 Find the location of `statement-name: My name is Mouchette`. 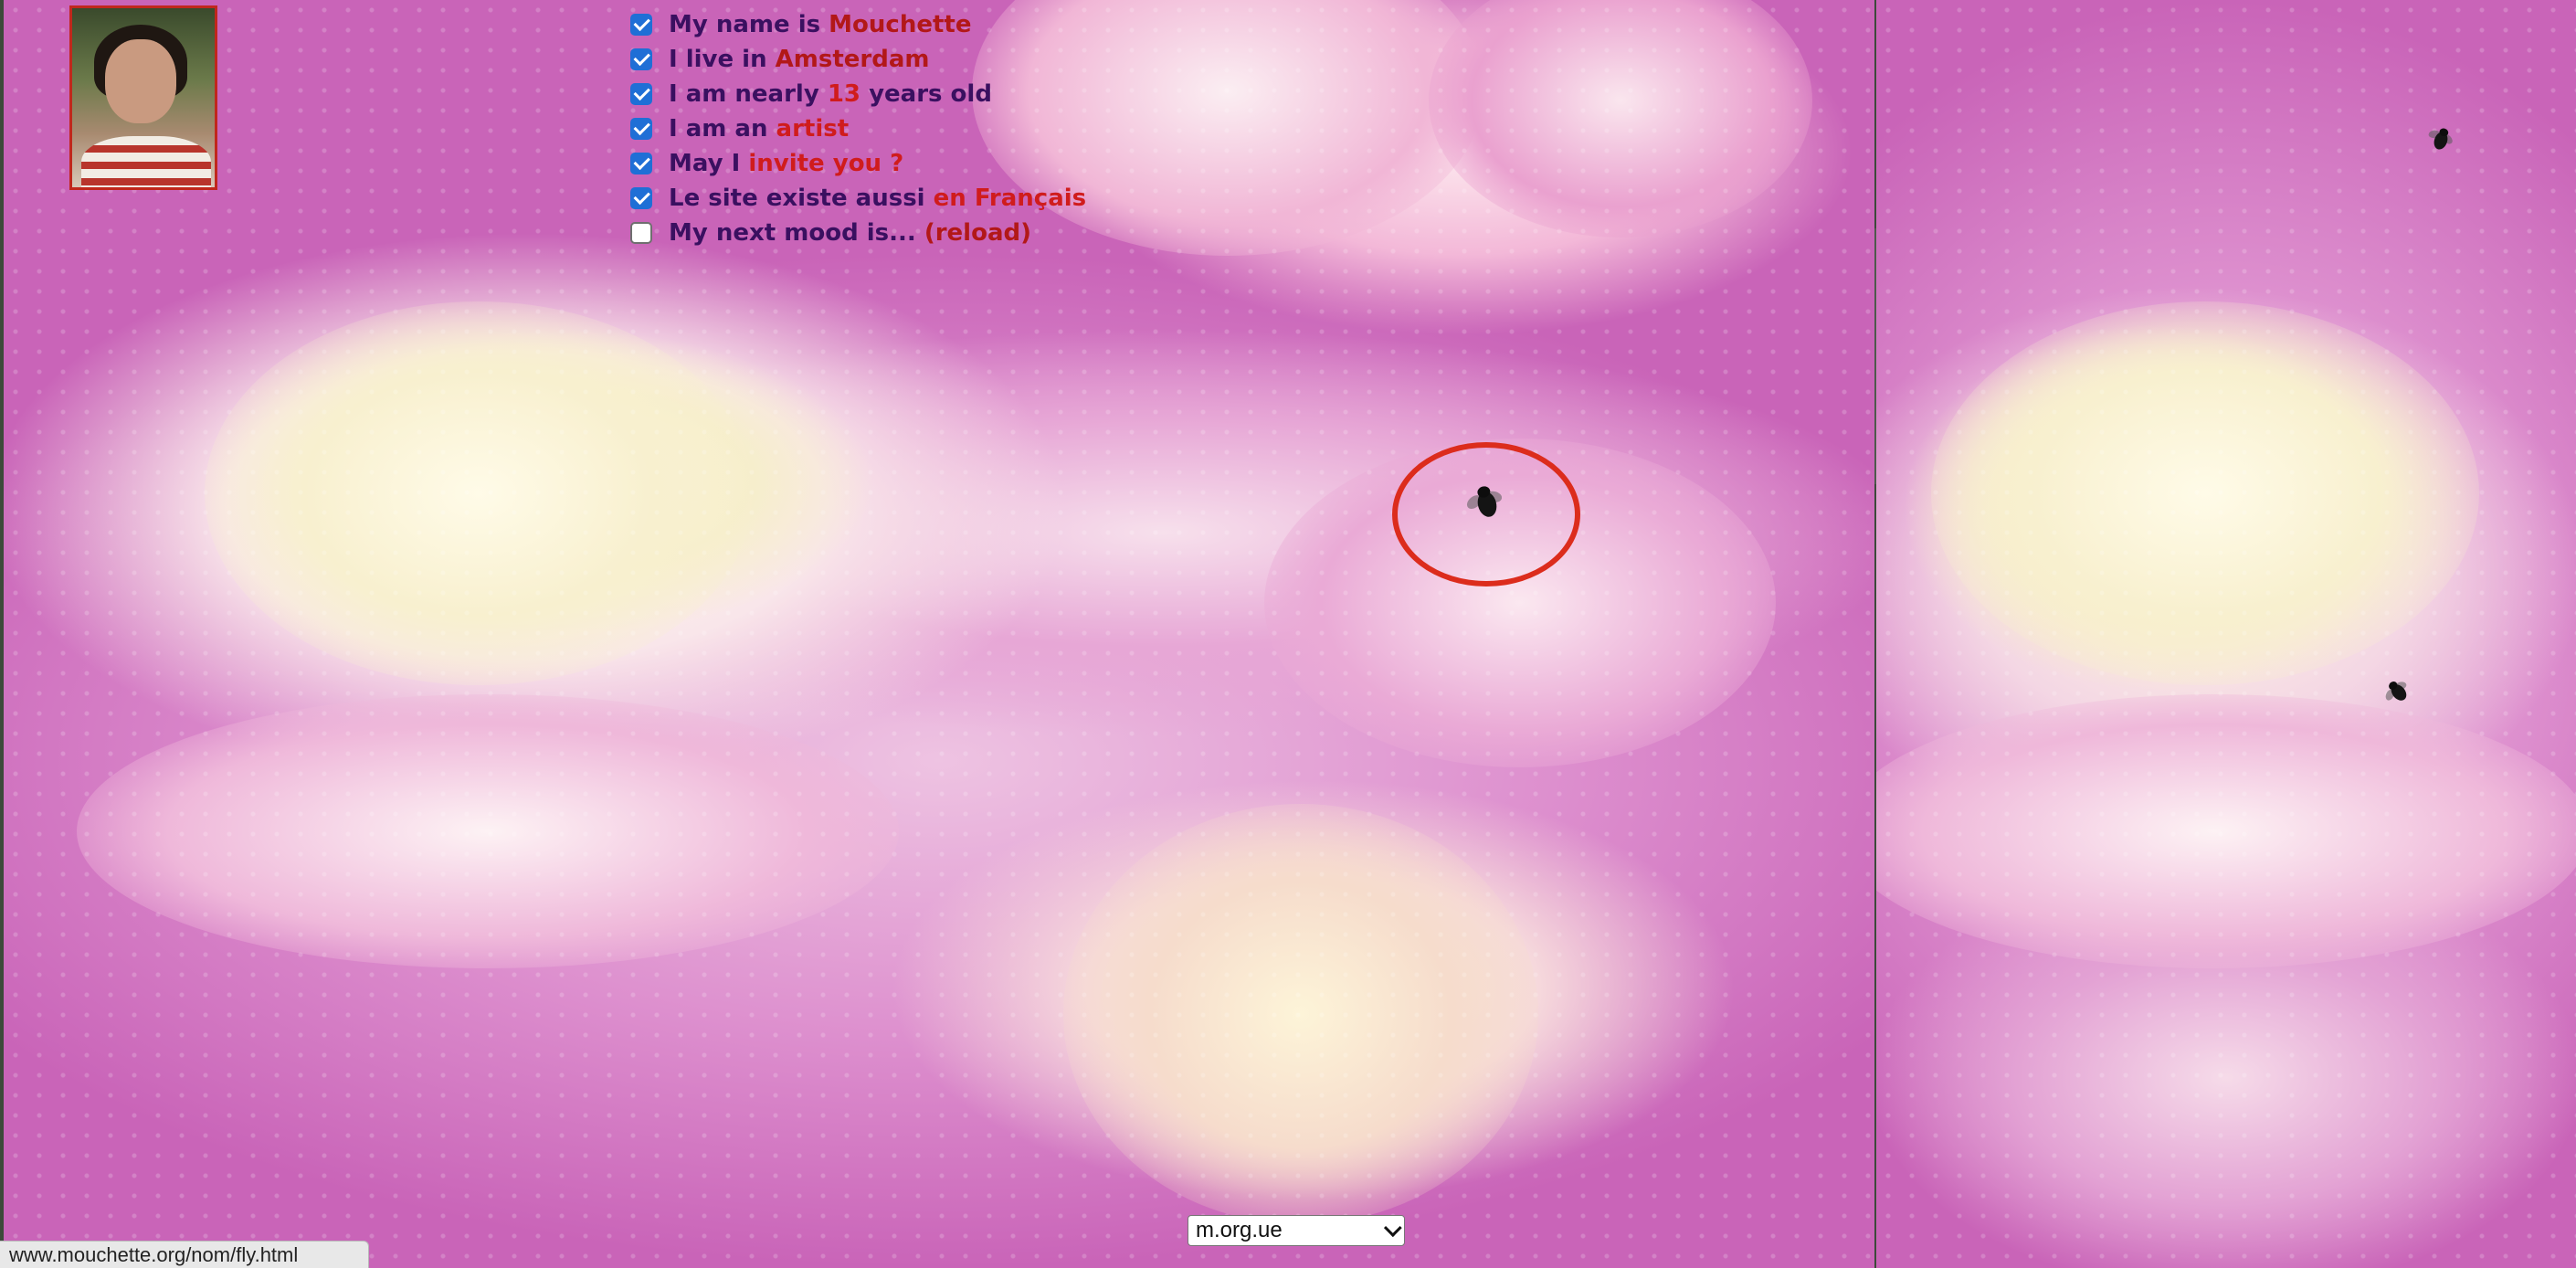

statement-name: My name is Mouchette is located at coordinates (858, 24).